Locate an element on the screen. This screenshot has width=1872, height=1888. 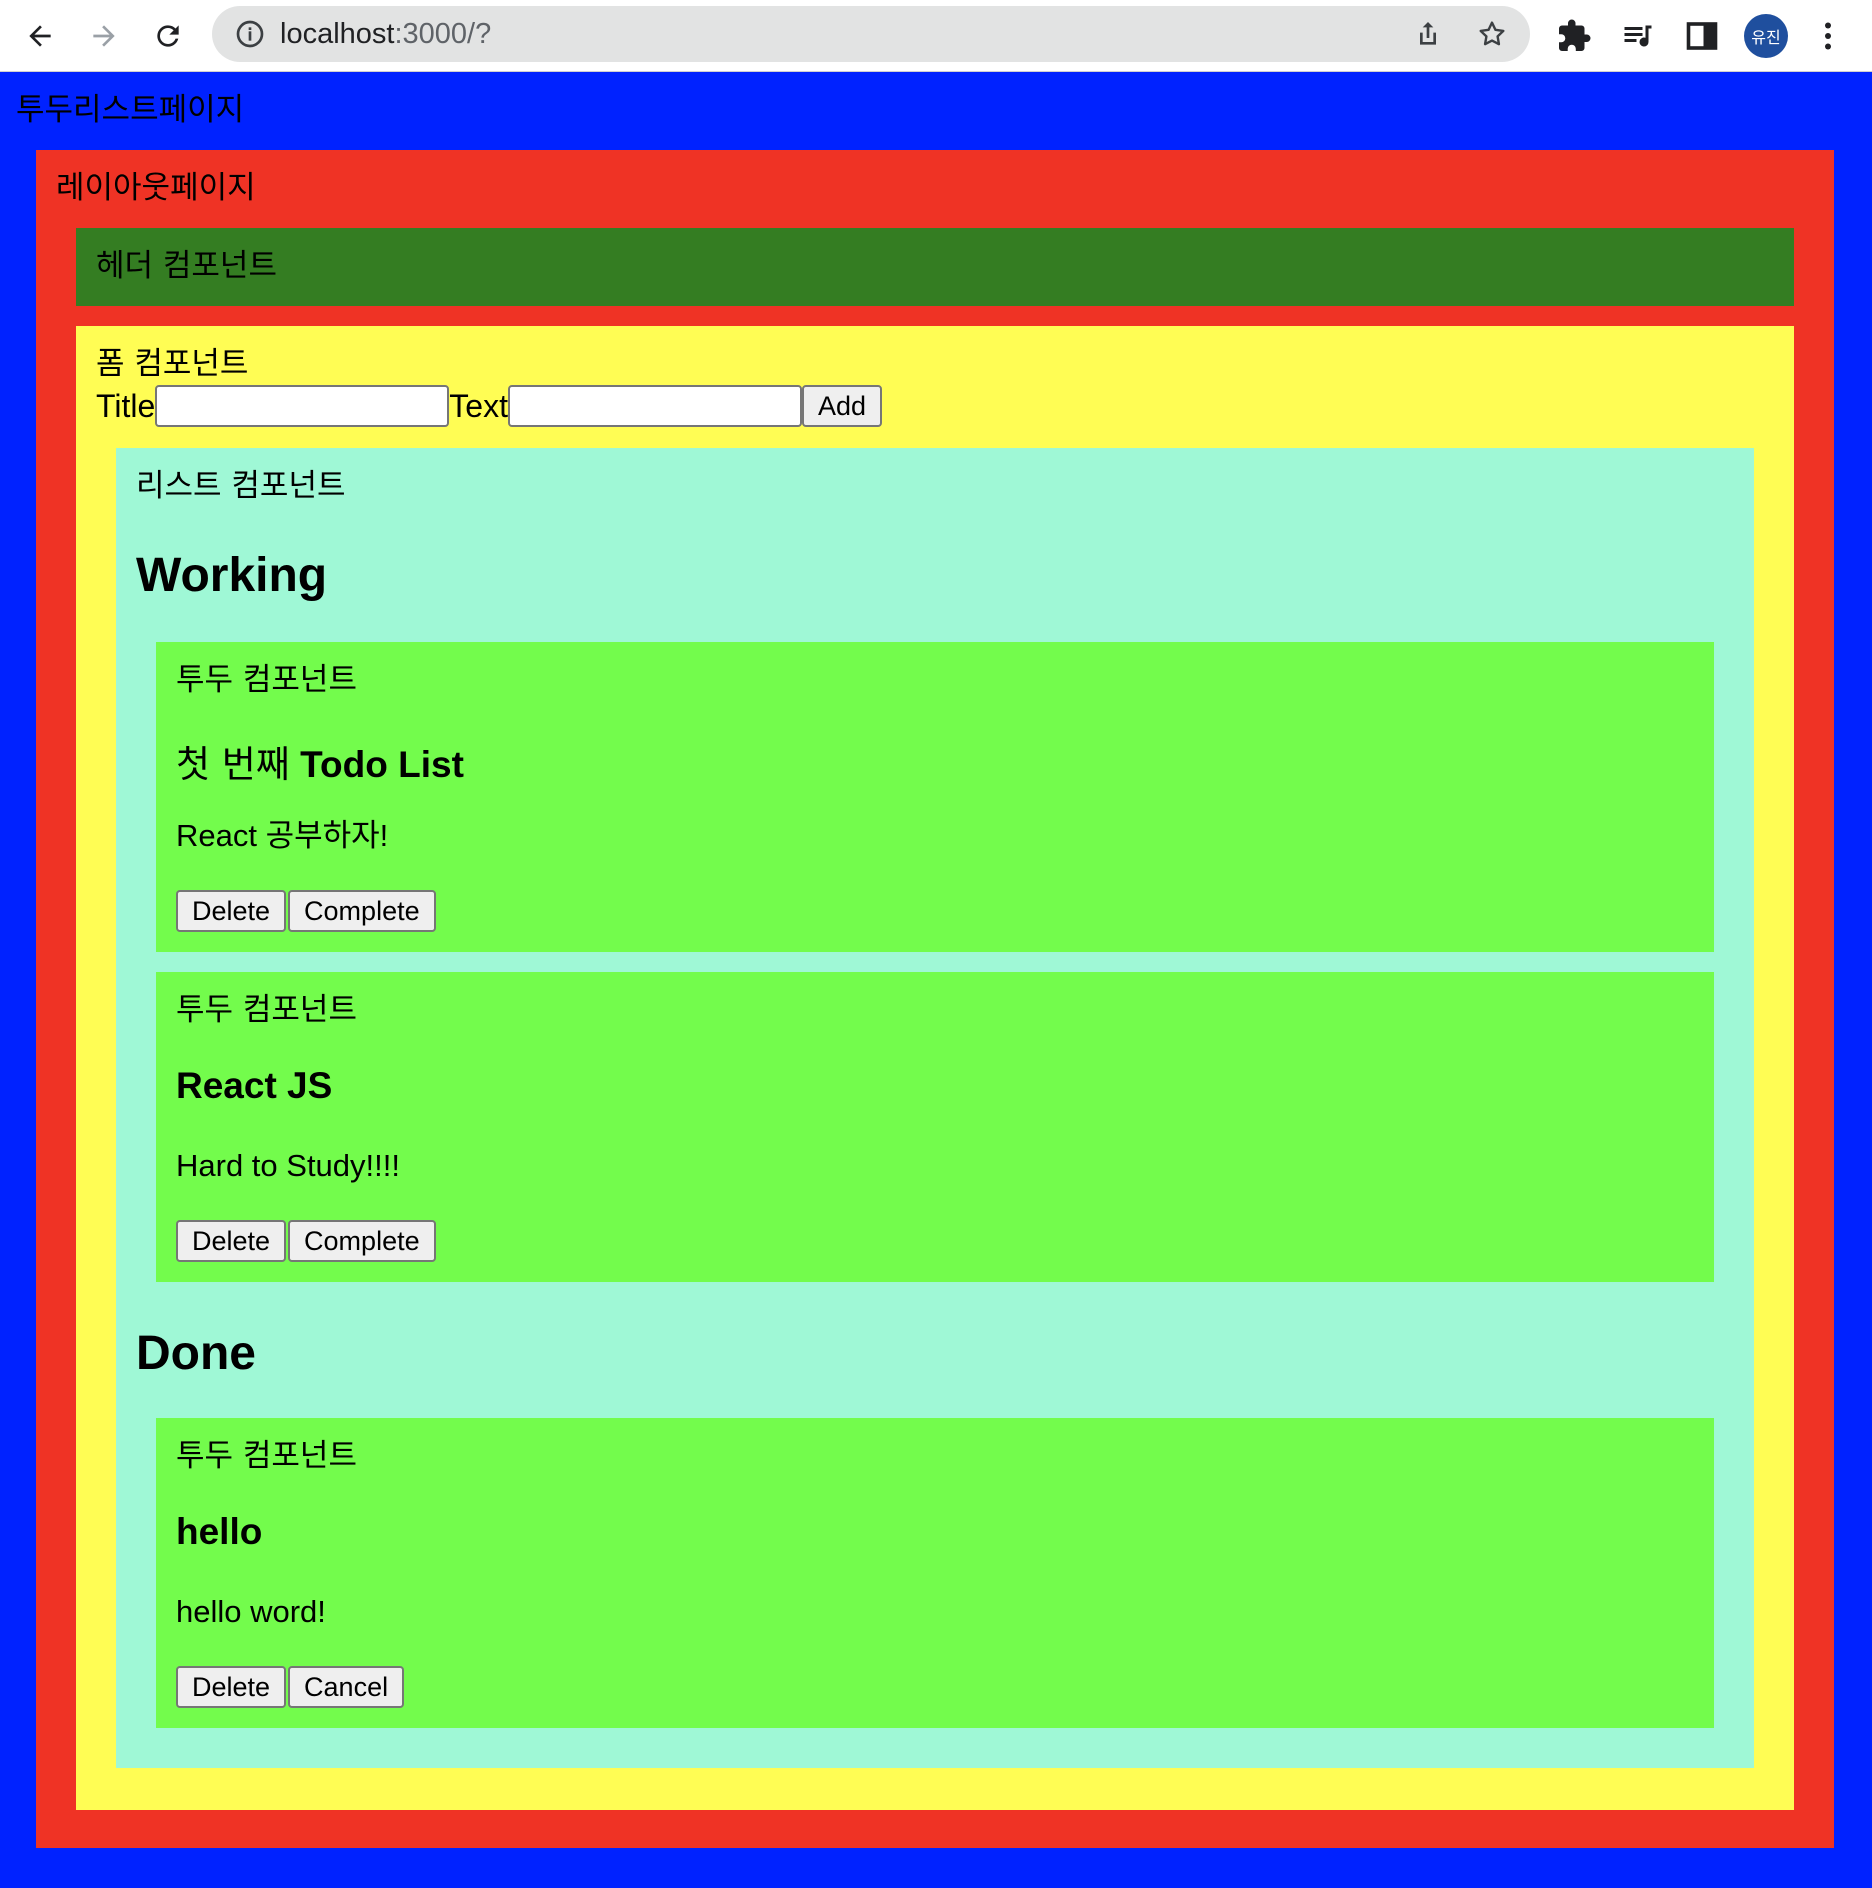
todo-title-text: React JS is located at coordinates (254, 1085).